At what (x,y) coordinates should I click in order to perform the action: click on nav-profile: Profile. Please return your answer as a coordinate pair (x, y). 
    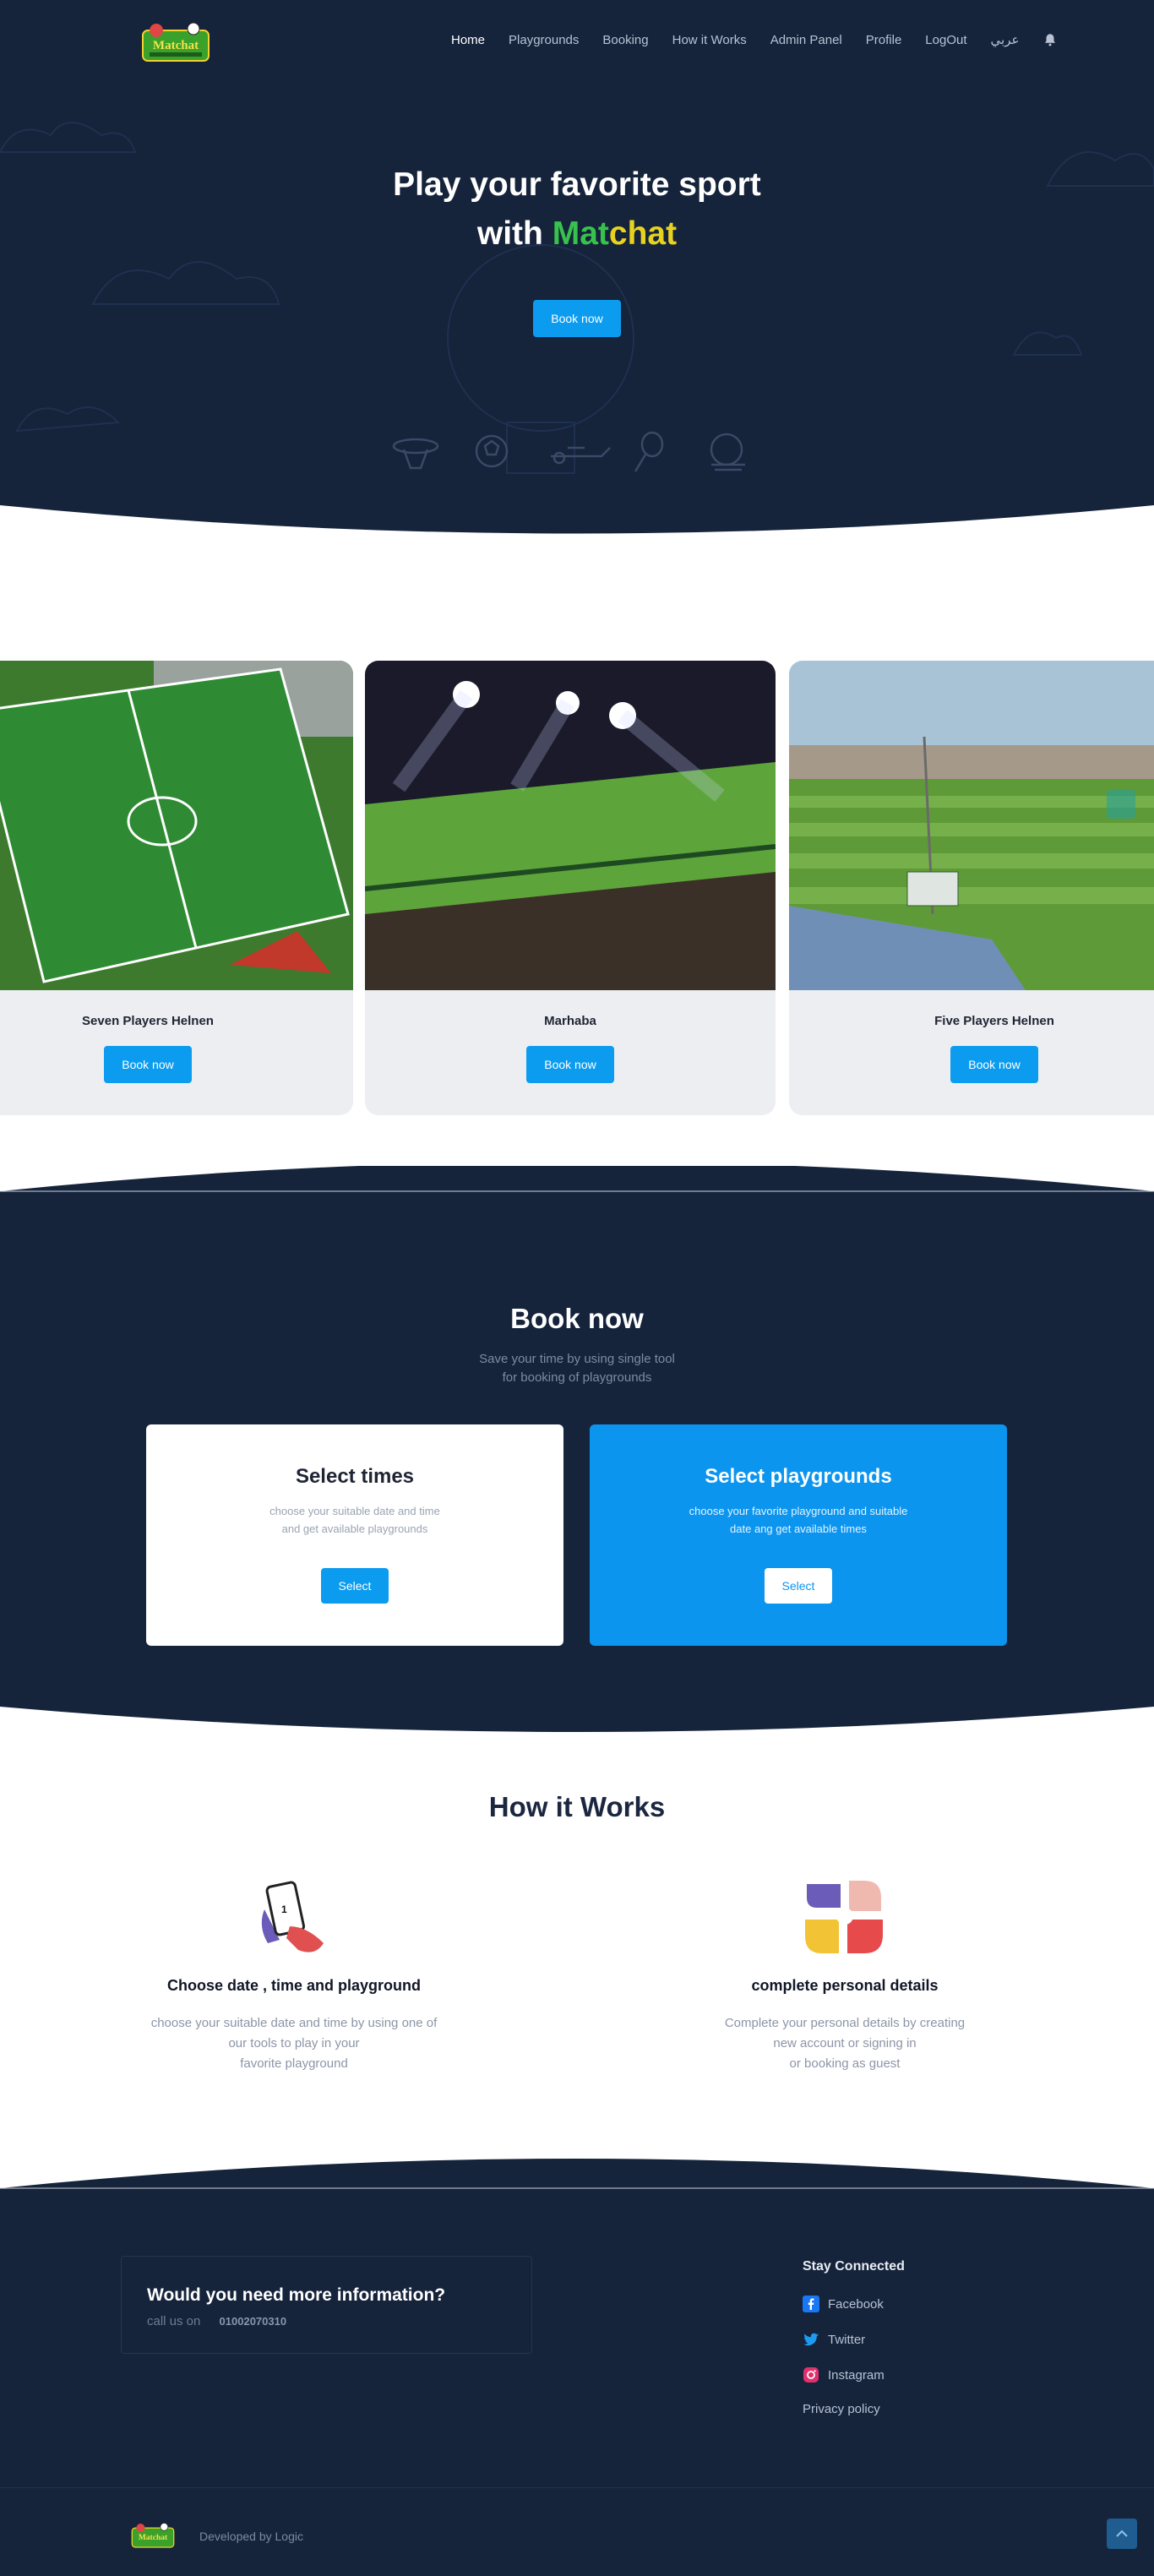
    Looking at the image, I should click on (884, 40).